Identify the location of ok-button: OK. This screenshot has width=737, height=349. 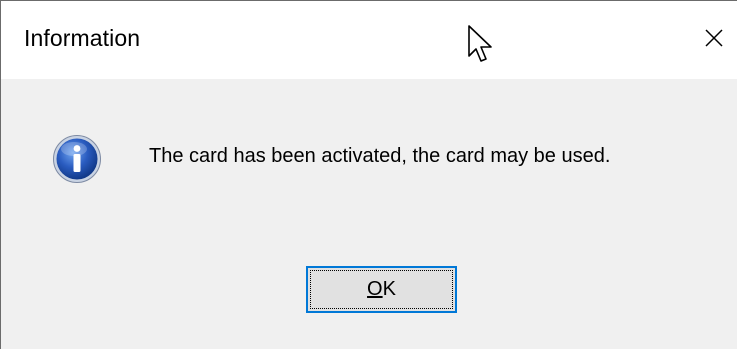
(381, 289).